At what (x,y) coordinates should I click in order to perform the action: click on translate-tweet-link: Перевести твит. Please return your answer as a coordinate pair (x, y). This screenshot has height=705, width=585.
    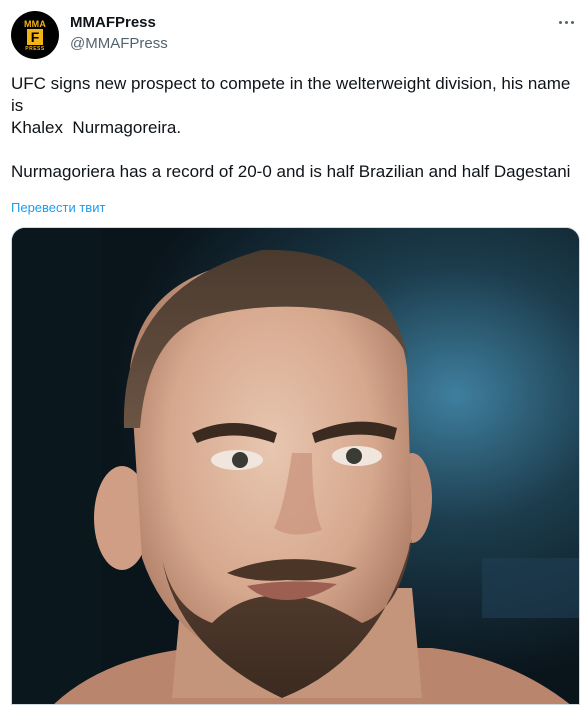
    Looking at the image, I should click on (58, 207).